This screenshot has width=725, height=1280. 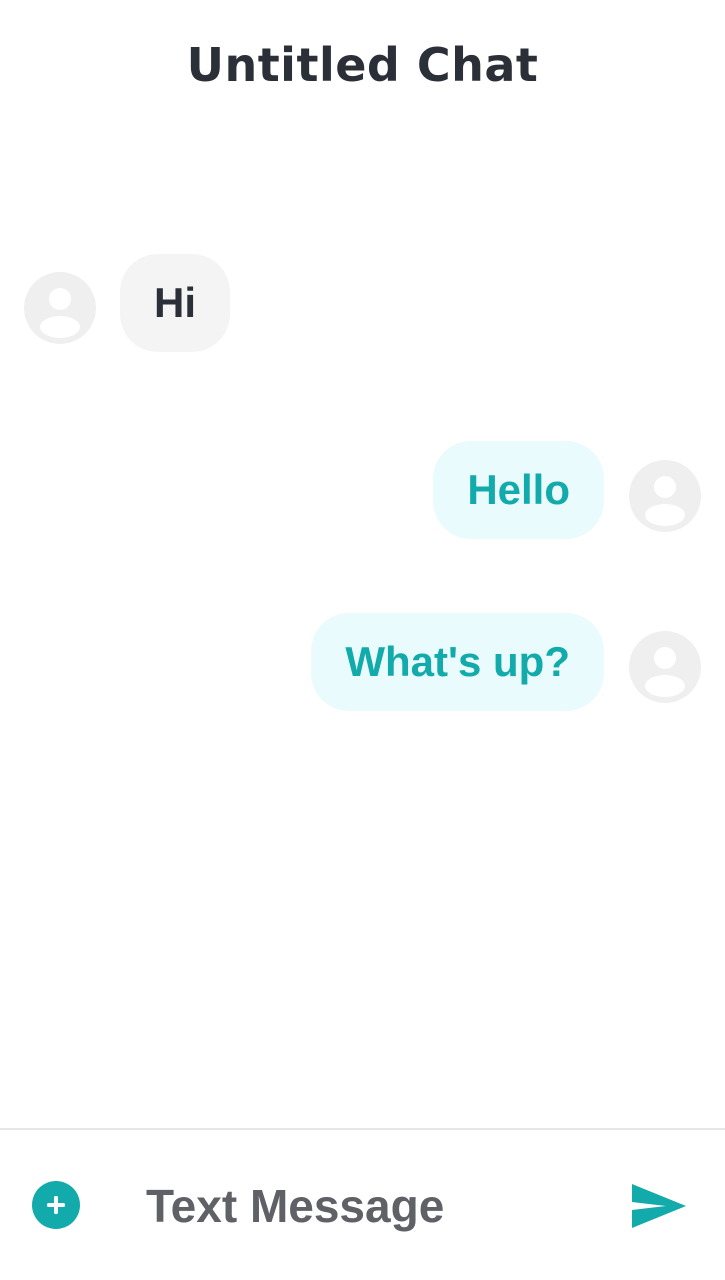 I want to click on message-composer, so click(x=362, y=1205).